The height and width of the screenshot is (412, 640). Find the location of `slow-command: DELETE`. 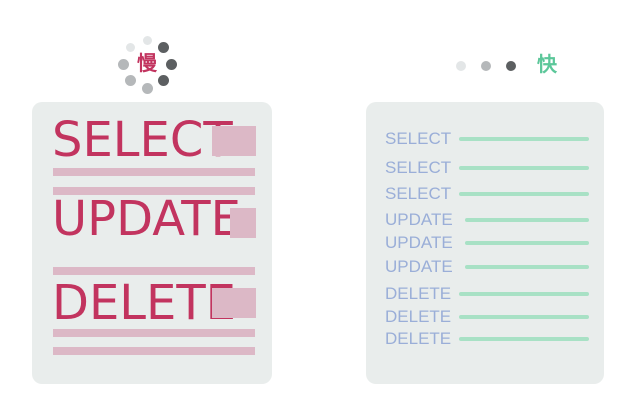

slow-command: DELETE is located at coordinates (144, 303).